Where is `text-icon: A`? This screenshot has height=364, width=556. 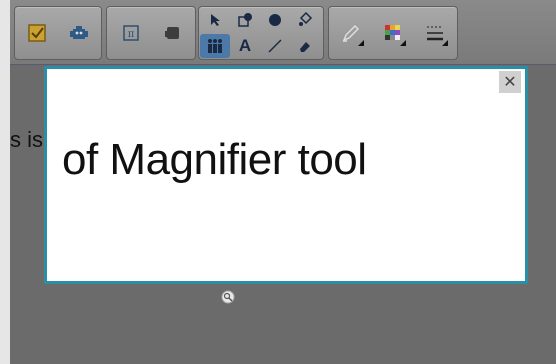
text-icon: A is located at coordinates (245, 46).